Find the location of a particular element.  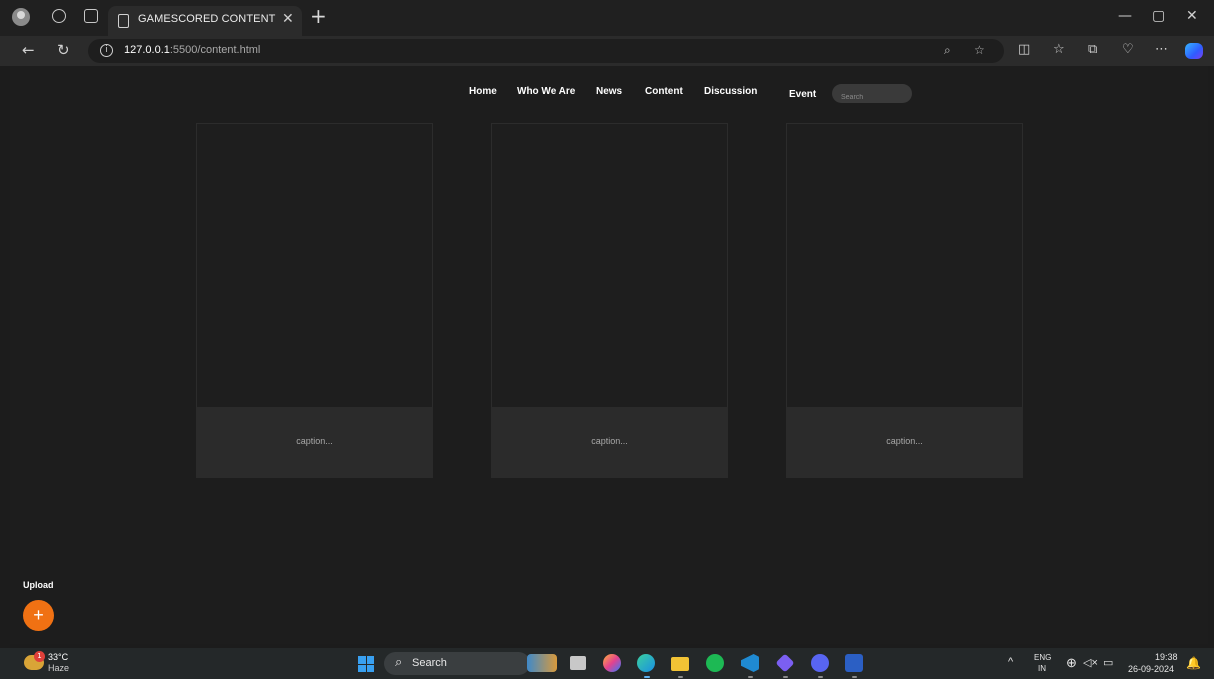

dev-app-indicator is located at coordinates (785, 677).